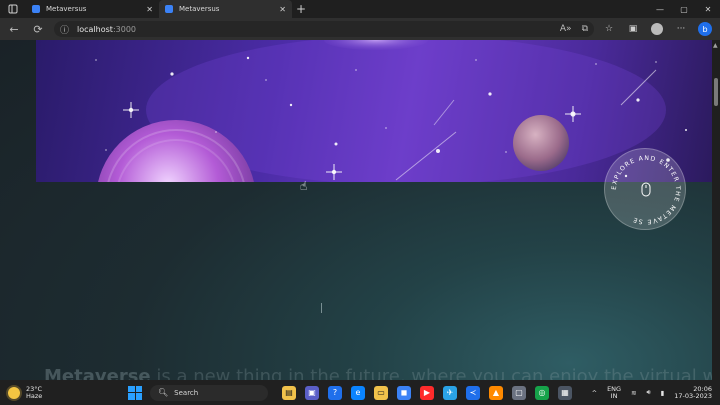  I want to click on battery-icon: ▮, so click(663, 393).